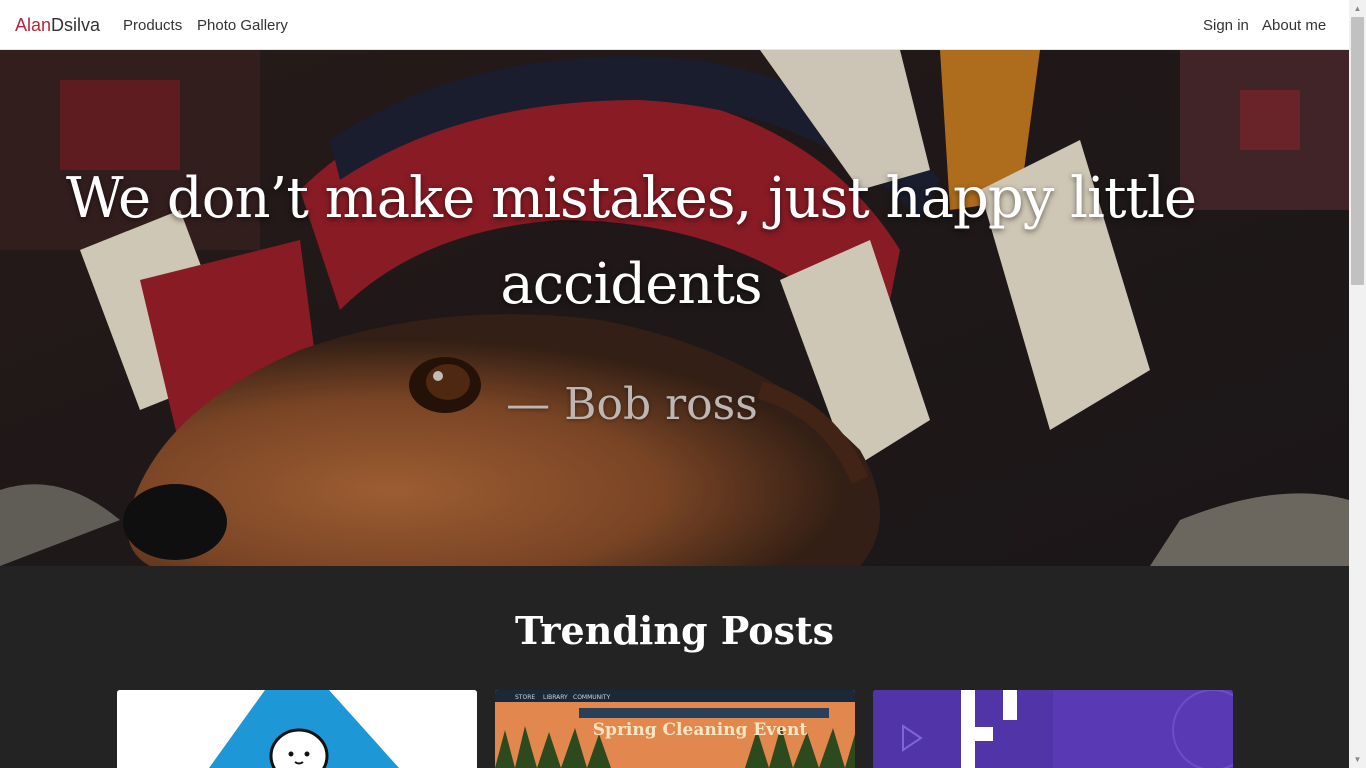 Image resolution: width=1366 pixels, height=768 pixels. I want to click on store-tab-label: STORE, so click(525, 697).